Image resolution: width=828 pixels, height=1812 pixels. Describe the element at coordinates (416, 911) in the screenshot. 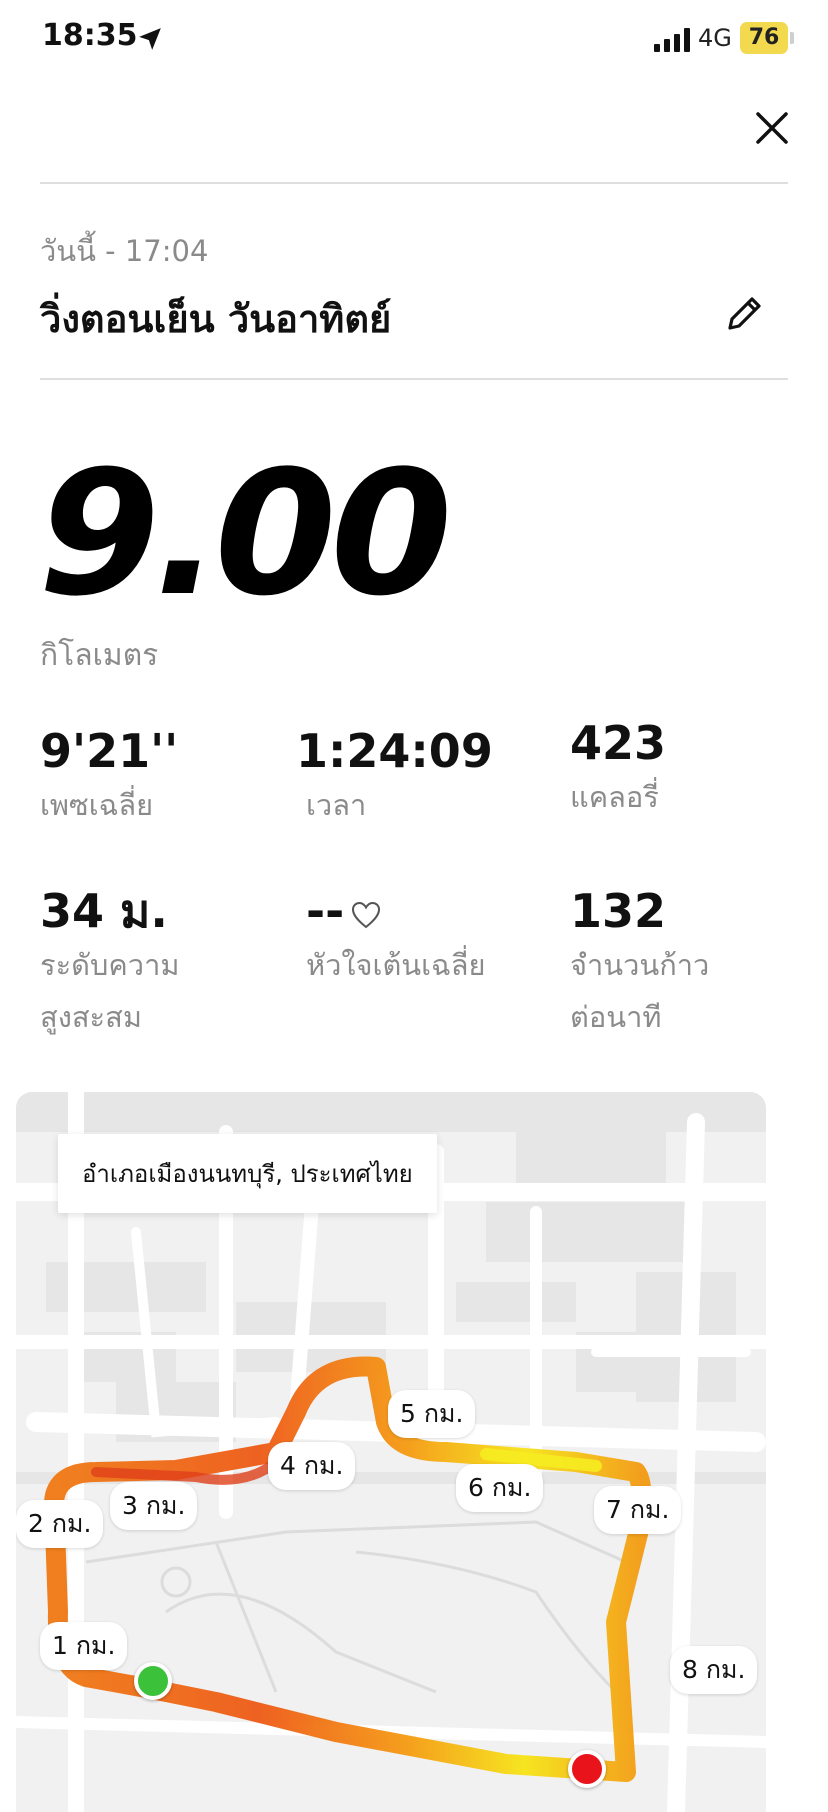

I see `heart-rate-row: --` at that location.